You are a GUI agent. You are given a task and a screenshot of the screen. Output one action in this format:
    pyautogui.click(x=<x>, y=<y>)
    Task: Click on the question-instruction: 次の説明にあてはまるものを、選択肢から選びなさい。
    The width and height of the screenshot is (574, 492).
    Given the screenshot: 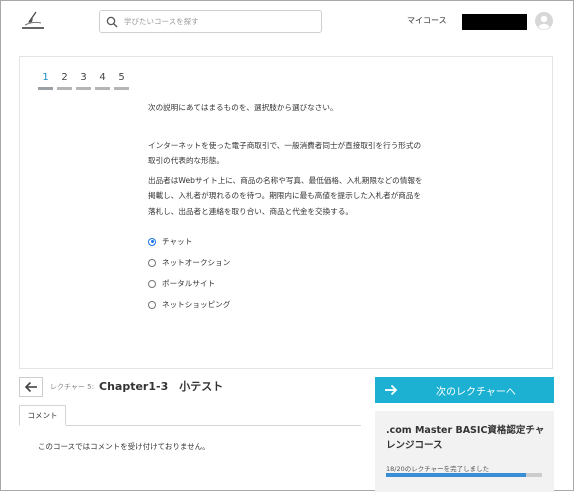 What is the action you would take?
    pyautogui.click(x=243, y=107)
    